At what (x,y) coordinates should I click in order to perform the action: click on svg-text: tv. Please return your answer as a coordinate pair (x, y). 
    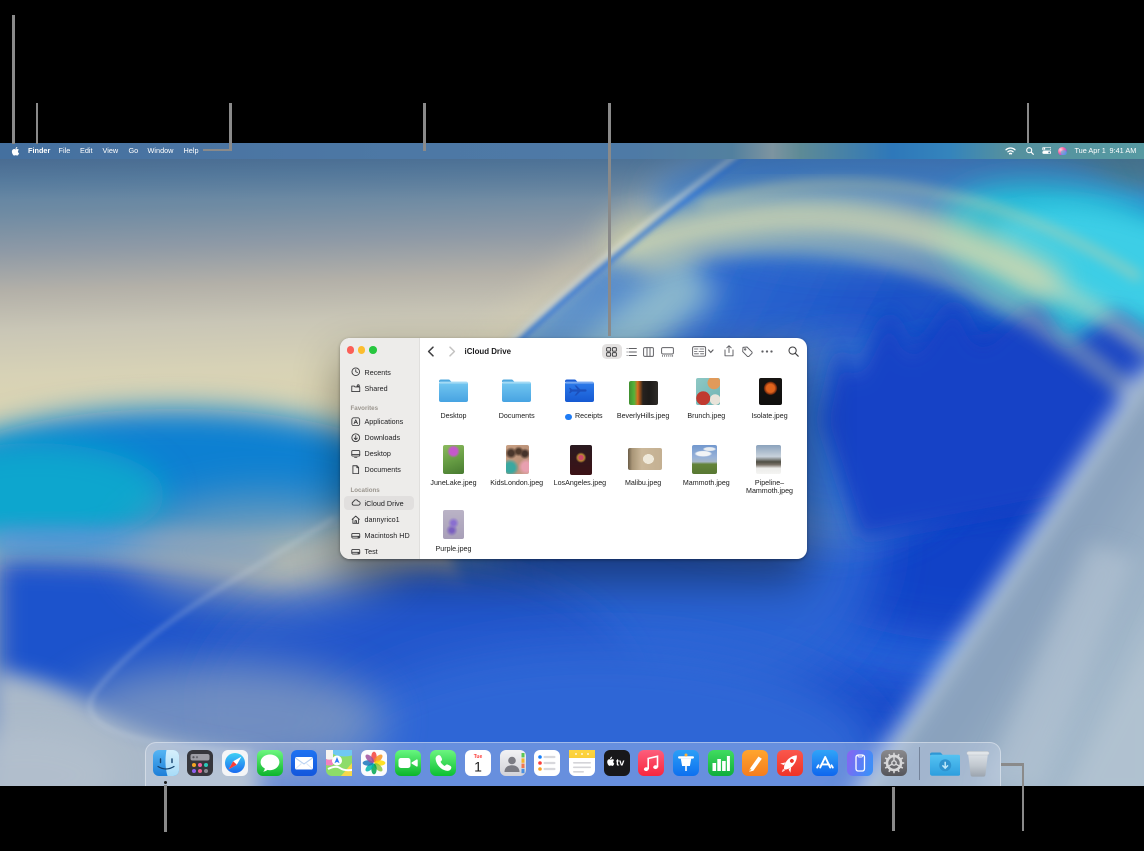
    Looking at the image, I should click on (620, 763).